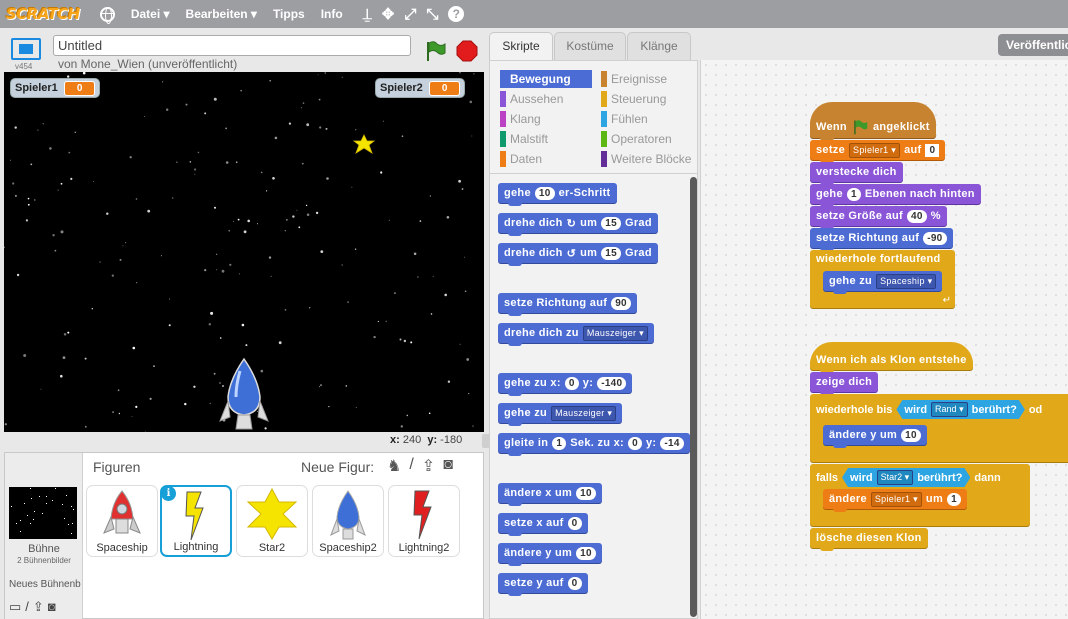 This screenshot has height=619, width=1068. What do you see at coordinates (26, 49) in the screenshot?
I see `presentation-mode-icon` at bounding box center [26, 49].